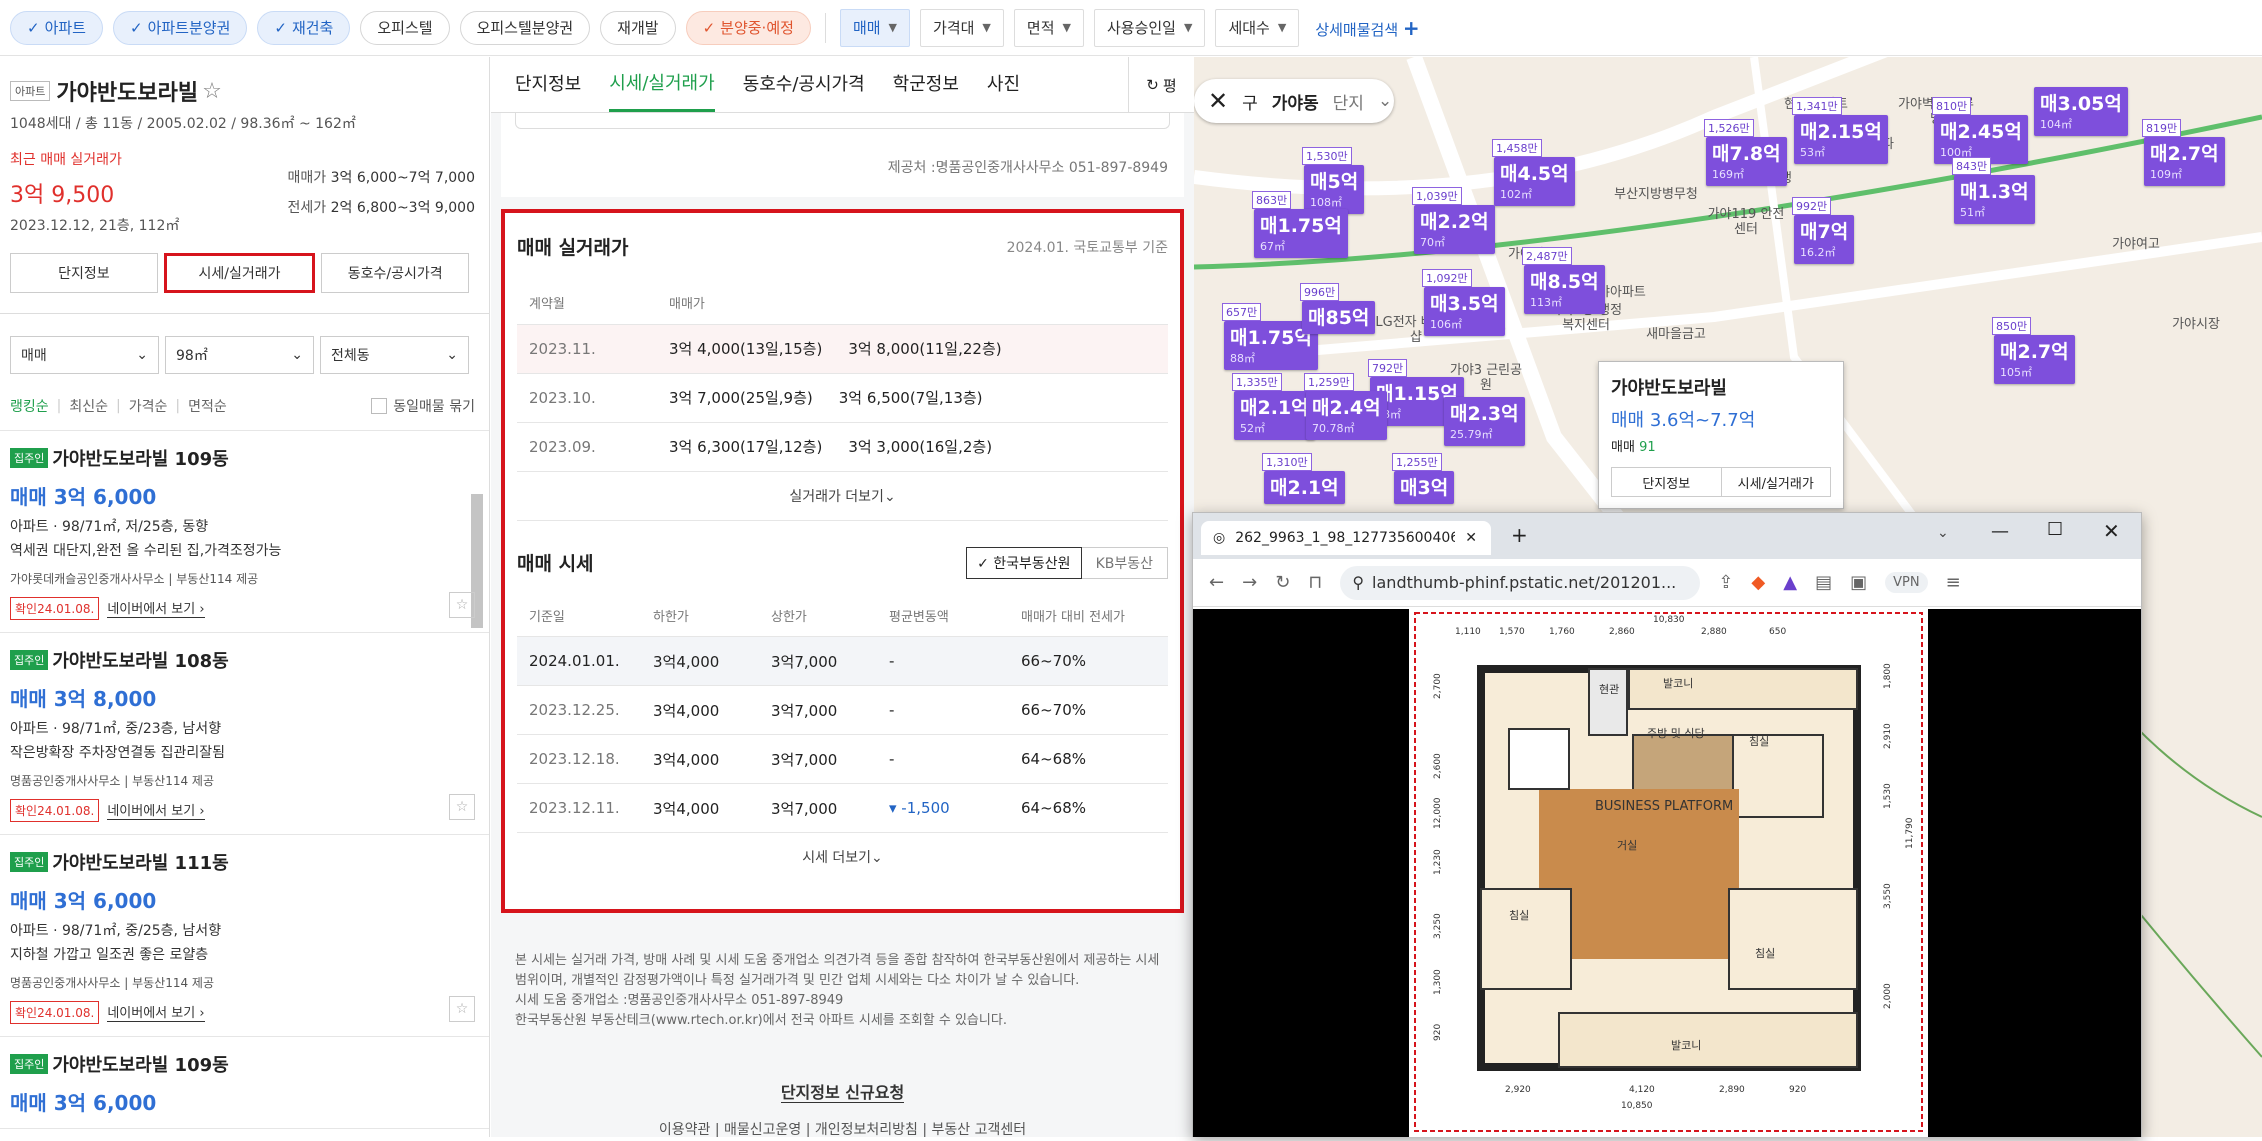 This screenshot has height=1141, width=2262. Describe the element at coordinates (2111, 531) in the screenshot. I see `close-window-icon: ✕` at that location.